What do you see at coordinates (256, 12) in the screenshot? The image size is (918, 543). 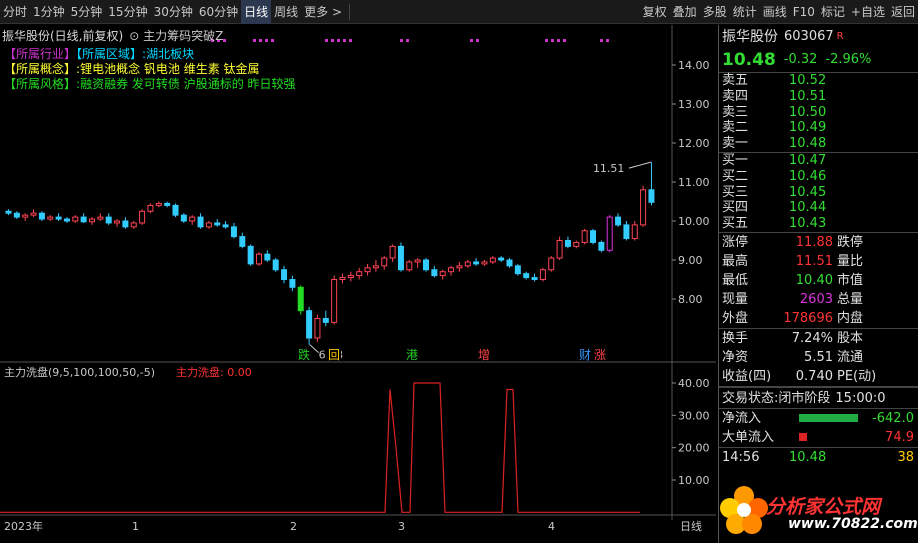 I see `period-tab: 日线` at bounding box center [256, 12].